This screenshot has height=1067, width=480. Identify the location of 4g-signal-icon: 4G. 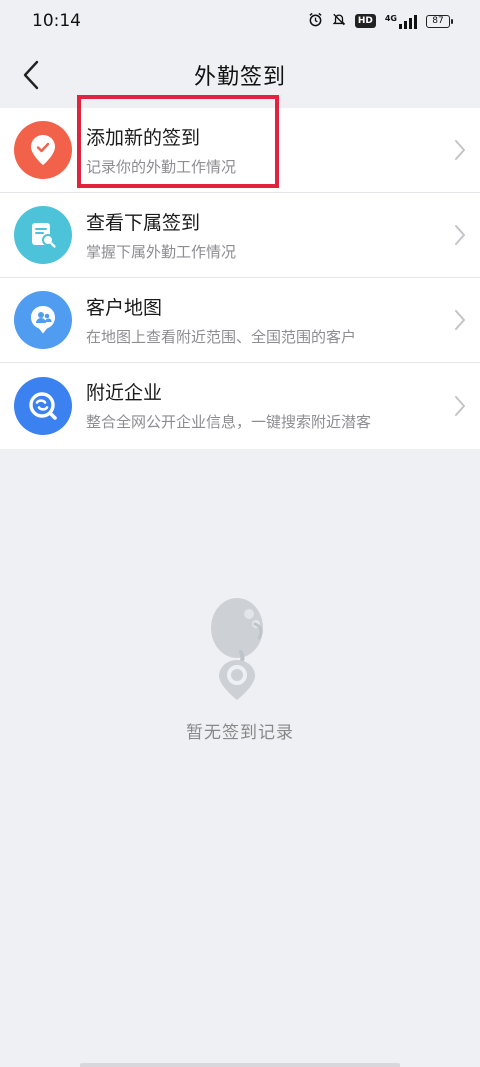
(401, 21).